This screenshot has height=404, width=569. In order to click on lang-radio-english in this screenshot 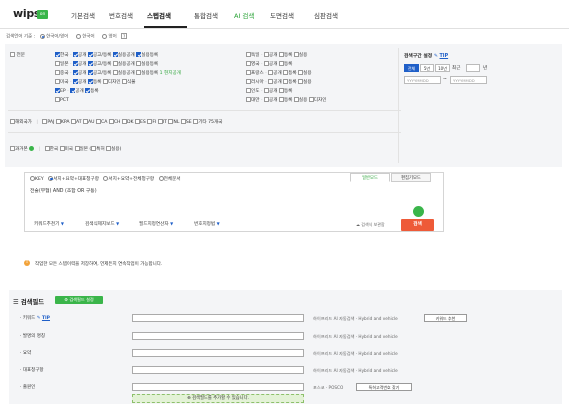, I will do `click(105, 36)`.